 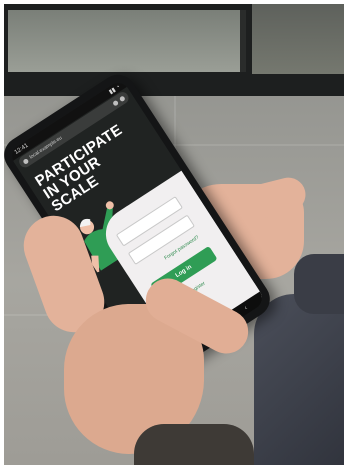 I want to click on window-glass-right, so click(x=298, y=39).